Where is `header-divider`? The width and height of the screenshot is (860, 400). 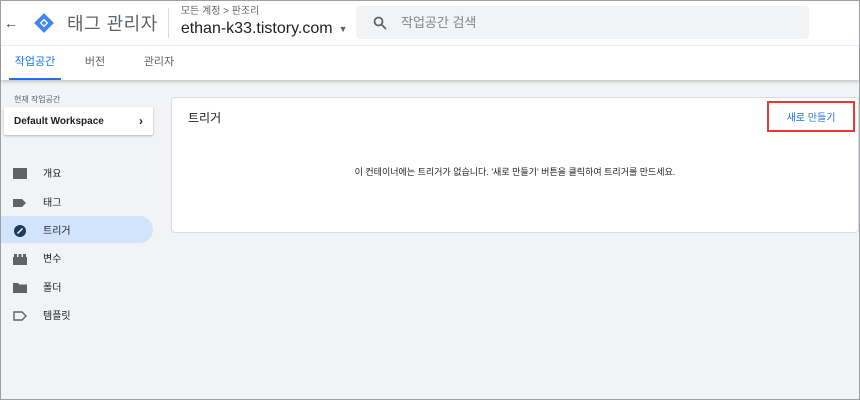 header-divider is located at coordinates (168, 23).